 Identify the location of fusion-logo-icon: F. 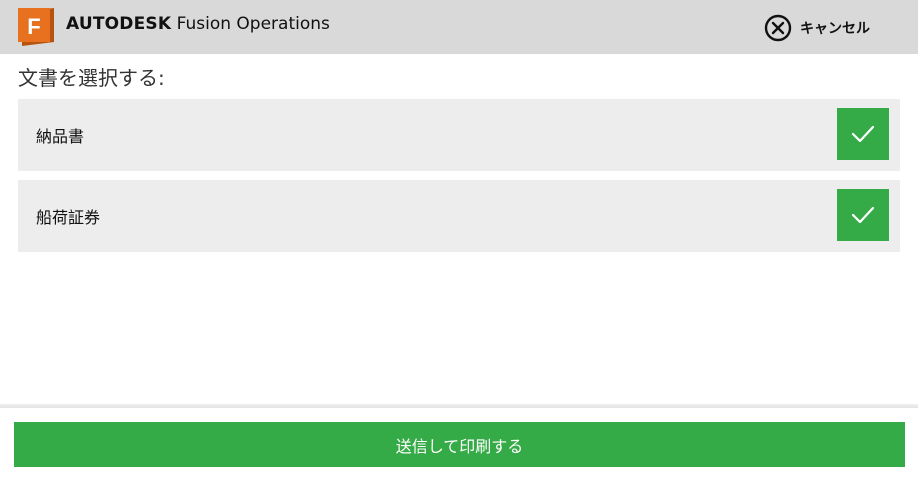
(36, 27).